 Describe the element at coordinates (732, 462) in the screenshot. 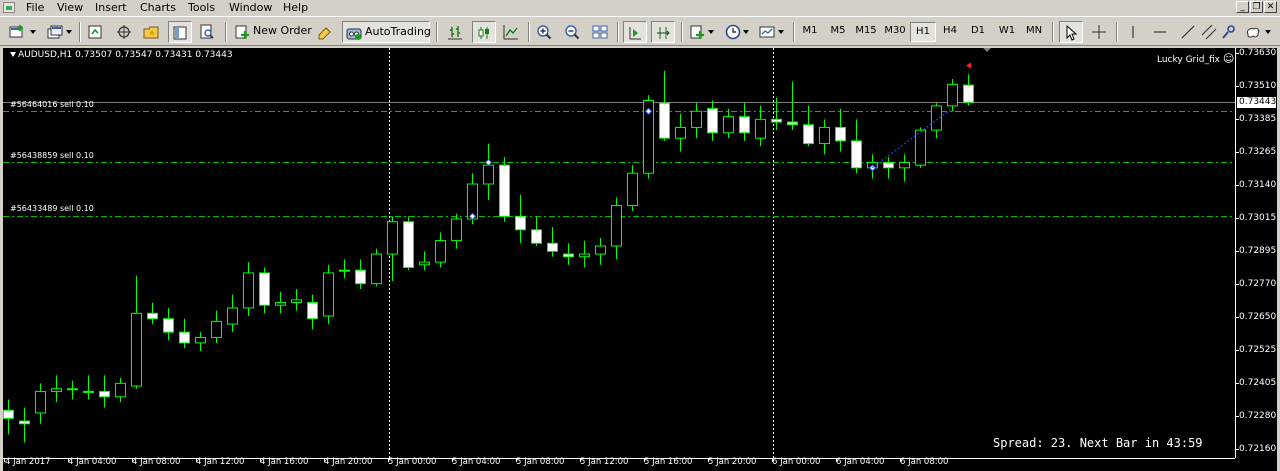

I see `time-label: 5 Jan 20:00` at that location.